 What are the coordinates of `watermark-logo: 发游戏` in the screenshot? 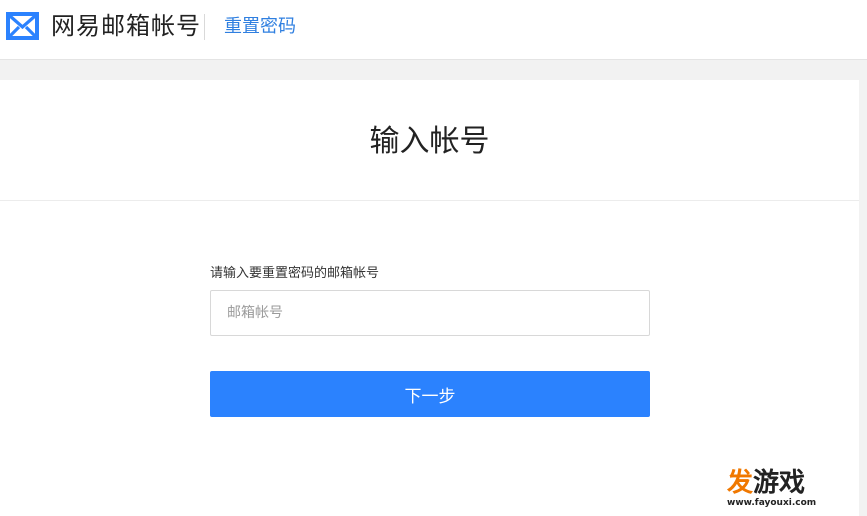 It's located at (766, 483).